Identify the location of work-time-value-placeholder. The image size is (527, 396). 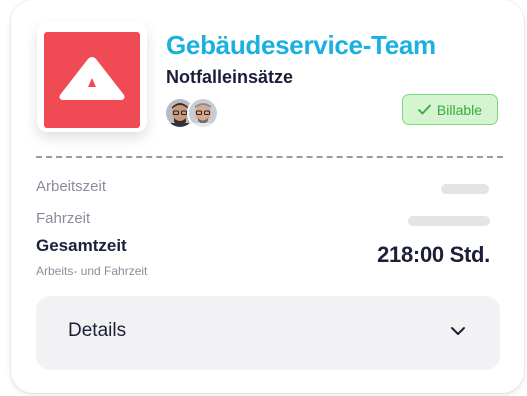
(465, 189).